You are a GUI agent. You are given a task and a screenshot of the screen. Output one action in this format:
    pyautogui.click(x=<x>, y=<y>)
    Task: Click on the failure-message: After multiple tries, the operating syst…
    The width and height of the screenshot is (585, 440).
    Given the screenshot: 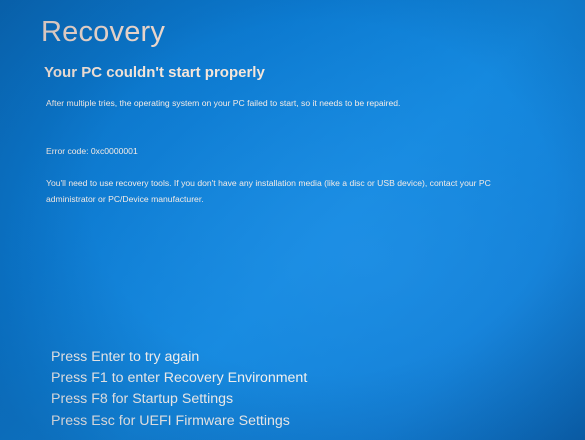 What is the action you would take?
    pyautogui.click(x=223, y=103)
    